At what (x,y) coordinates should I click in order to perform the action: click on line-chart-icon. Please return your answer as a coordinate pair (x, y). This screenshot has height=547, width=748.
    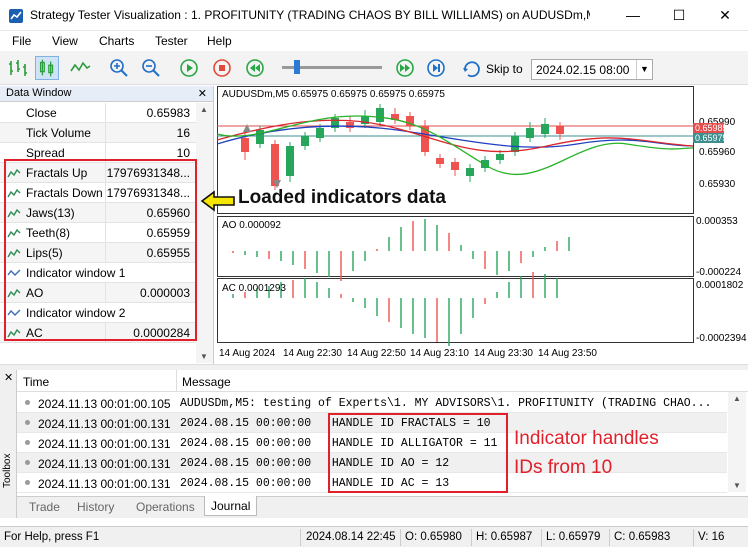
    Looking at the image, I should click on (80, 68).